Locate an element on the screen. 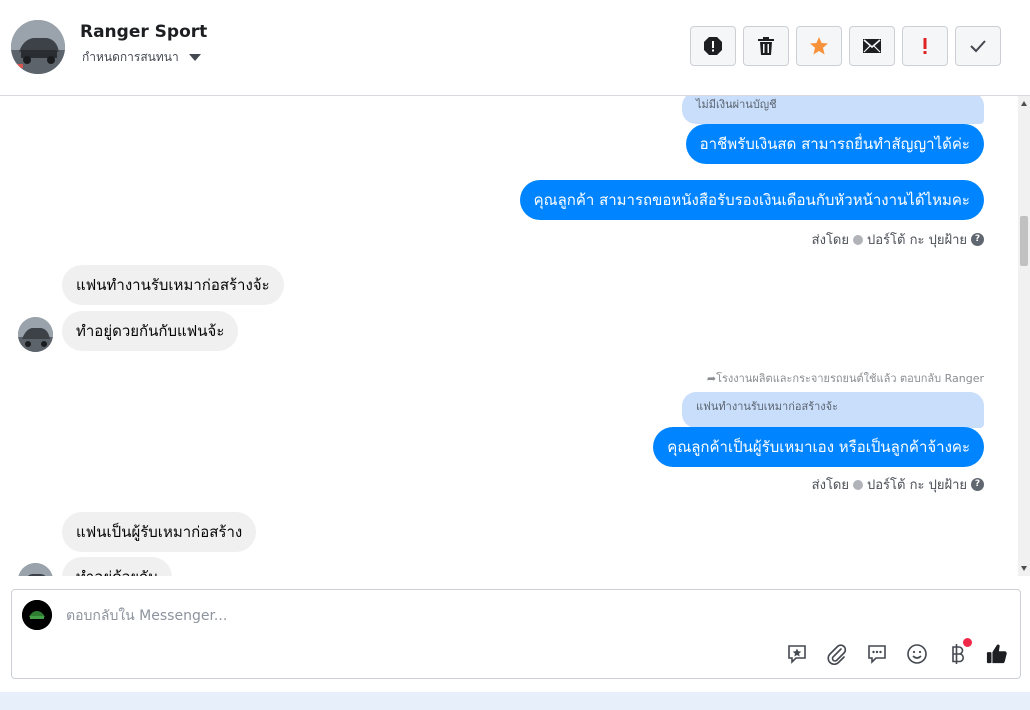  incoming-message: ทำอยู่ดวยกันกับแฟนจ้ะ is located at coordinates (150, 331).